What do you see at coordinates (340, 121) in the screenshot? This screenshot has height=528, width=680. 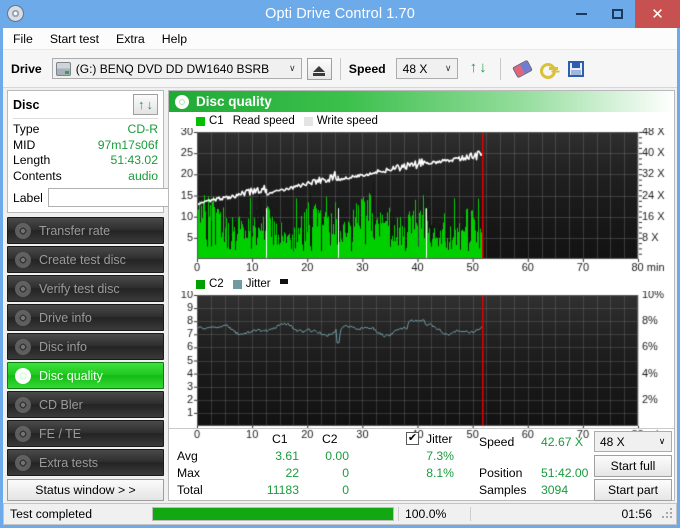 I see `legend-write-speed: Write speed` at bounding box center [340, 121].